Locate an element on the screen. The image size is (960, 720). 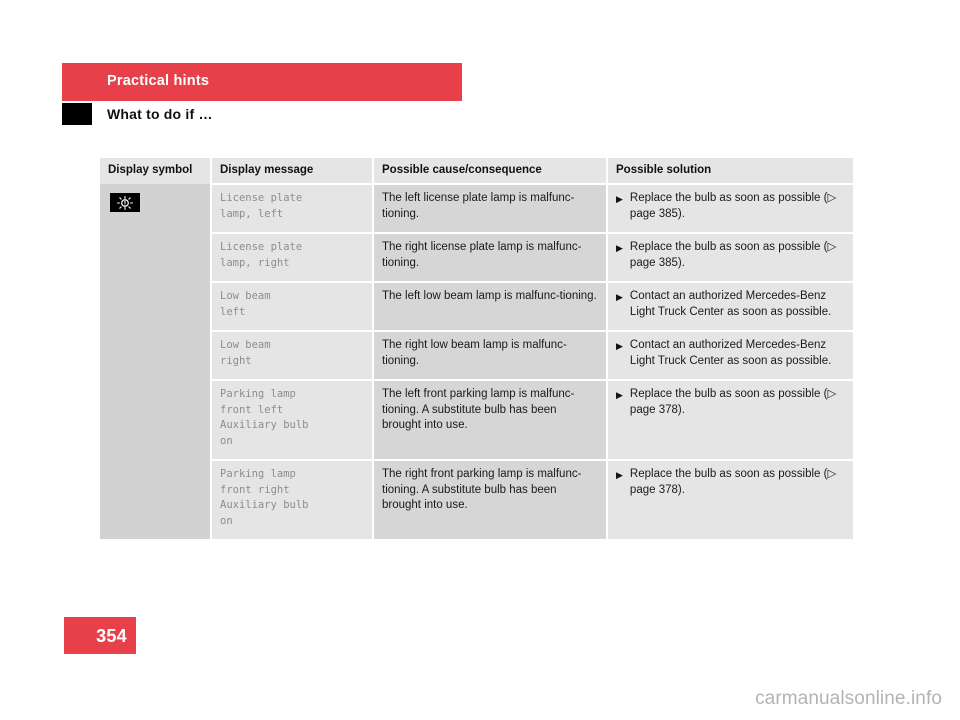
chapter-title: Practical hints is located at coordinates (158, 81).